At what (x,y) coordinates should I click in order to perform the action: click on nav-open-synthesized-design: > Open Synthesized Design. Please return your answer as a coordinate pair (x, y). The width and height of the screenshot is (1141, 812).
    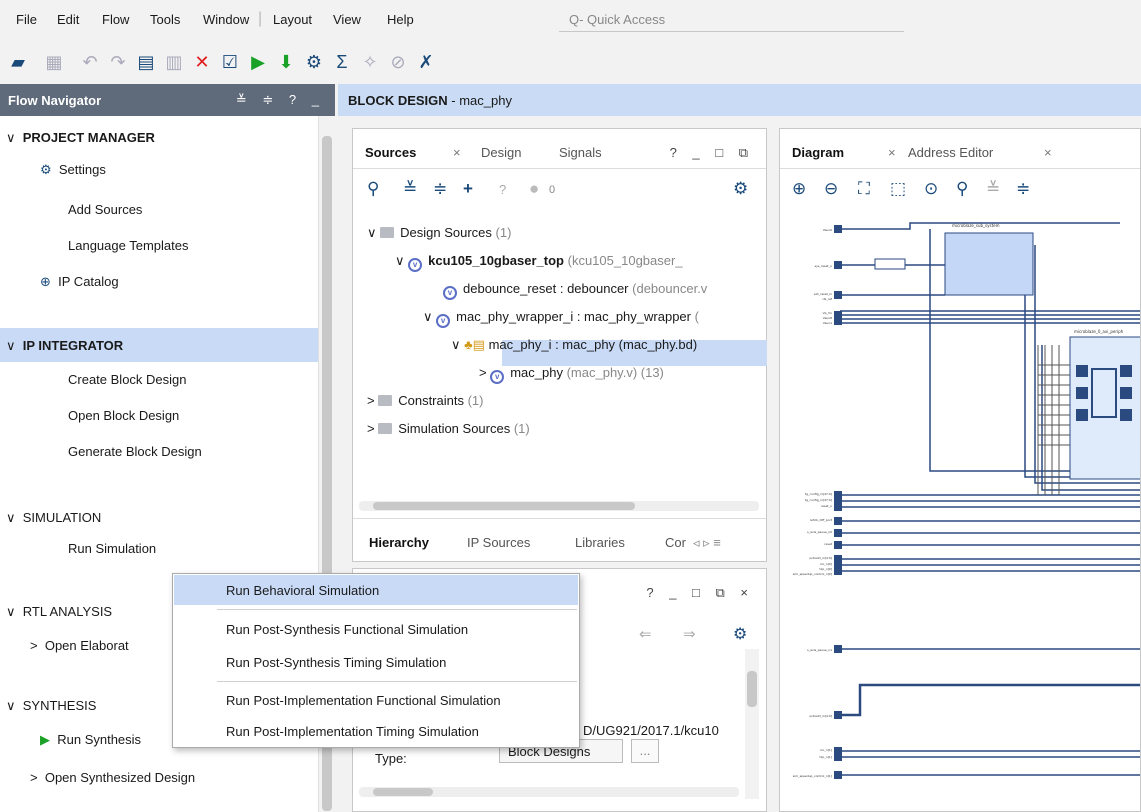
    Looking at the image, I should click on (112, 777).